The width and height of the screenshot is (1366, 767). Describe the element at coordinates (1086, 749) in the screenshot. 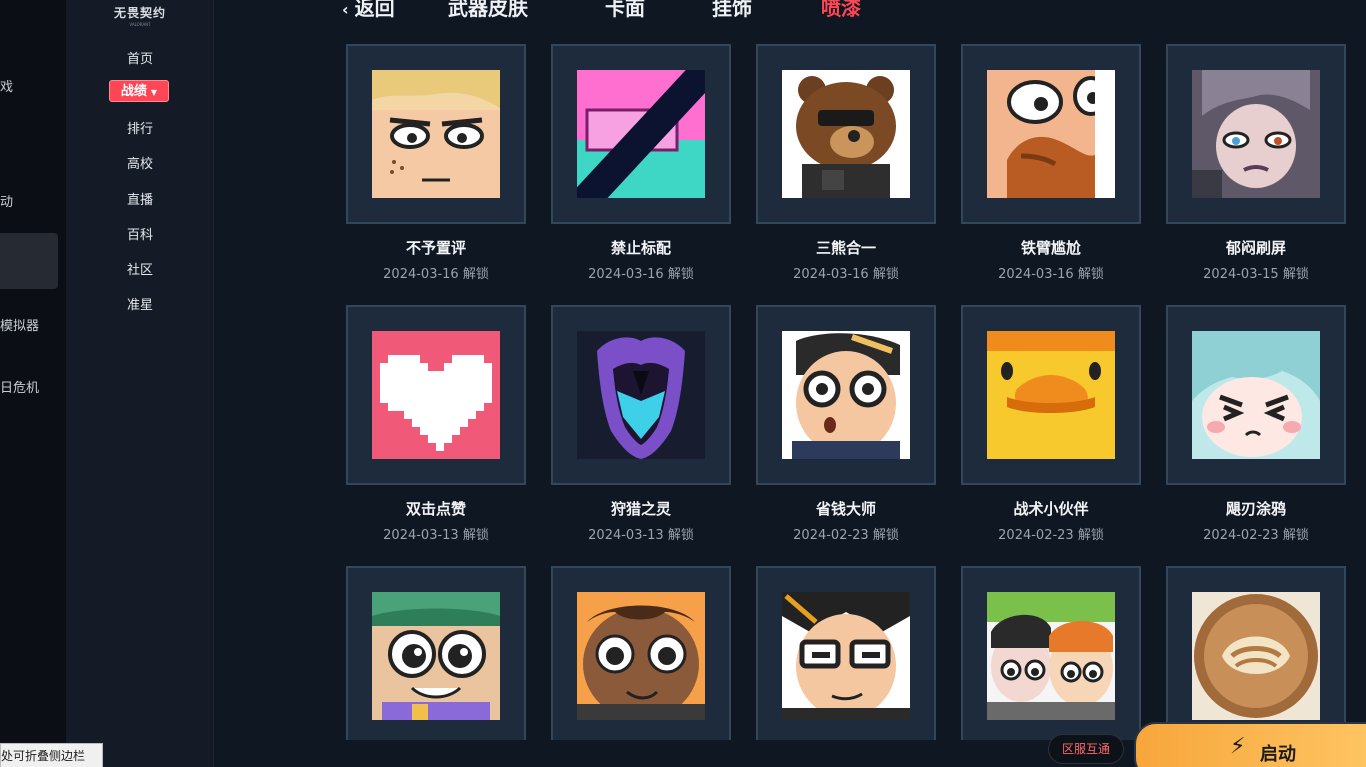

I see `region-crossplay-button: 区服互通` at that location.